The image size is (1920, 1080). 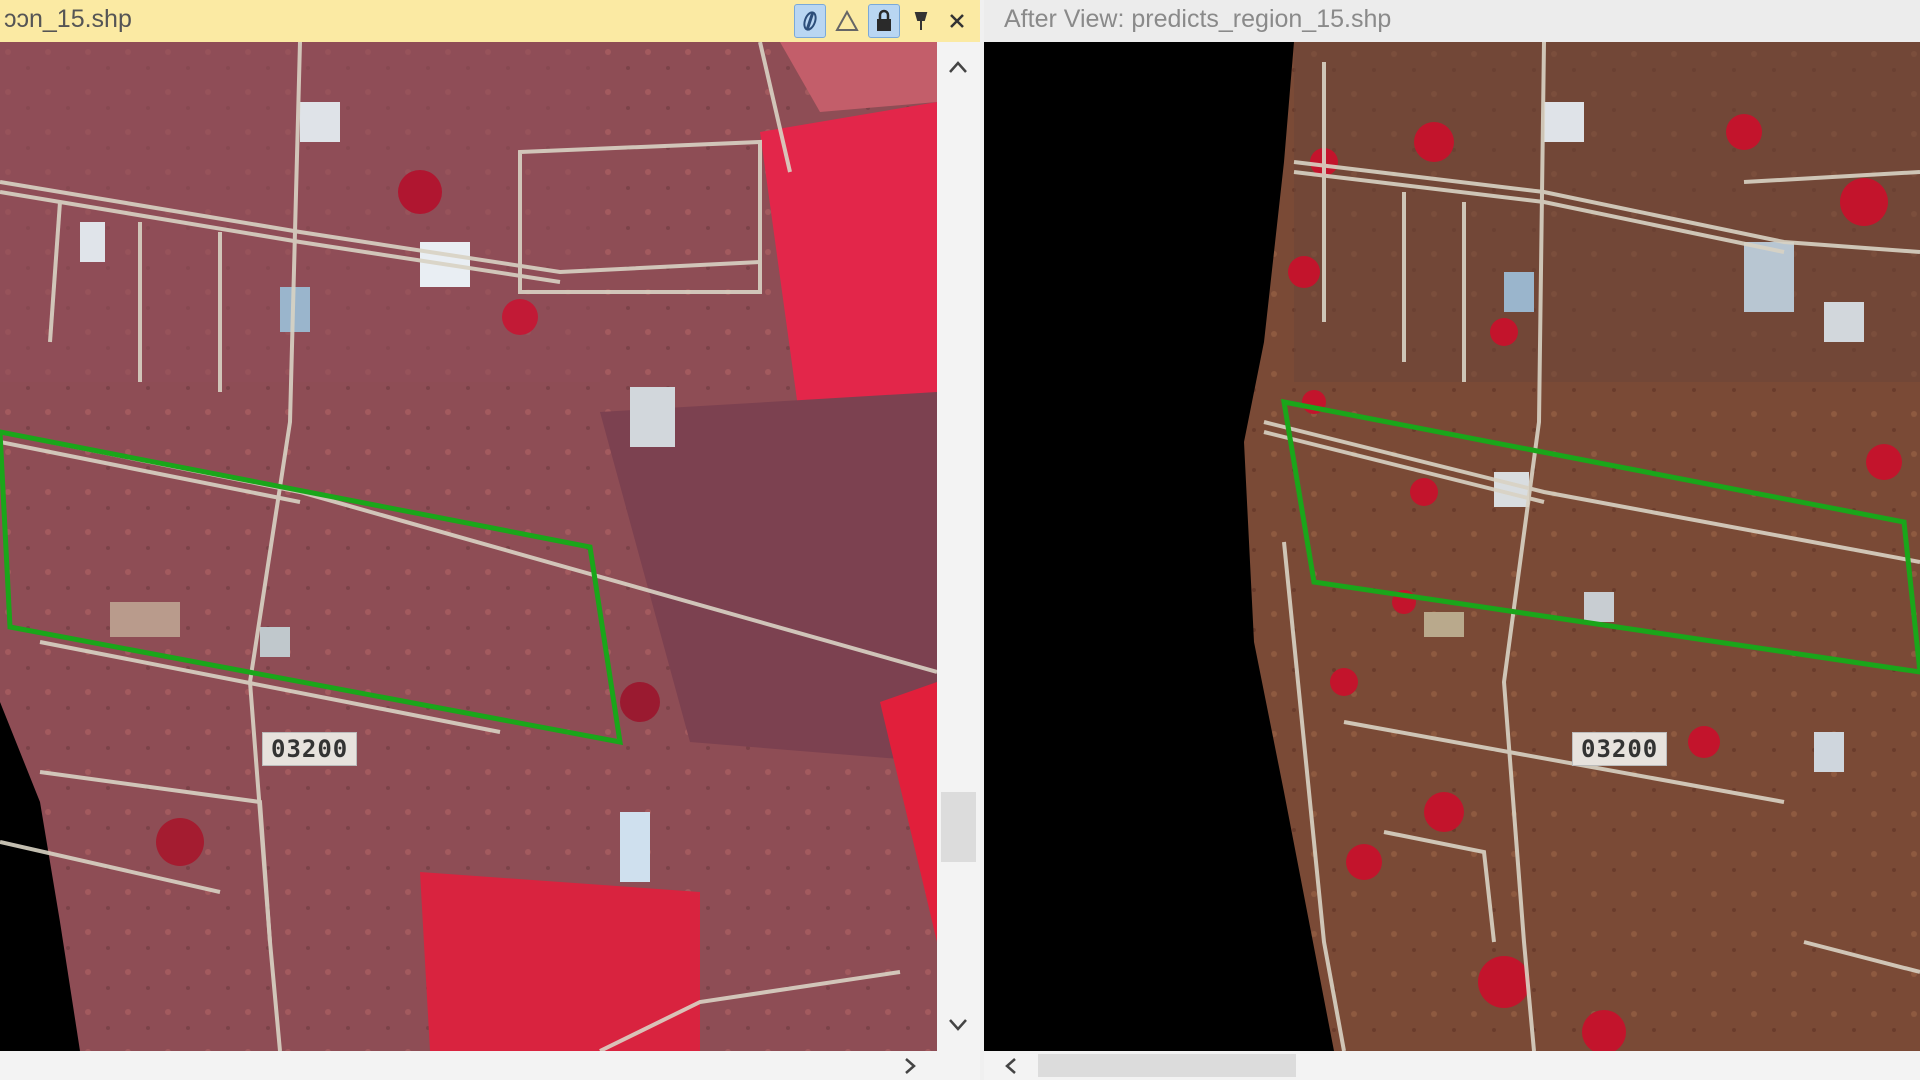 What do you see at coordinates (910, 1065) in the screenshot?
I see `scroll-right-icon` at bounding box center [910, 1065].